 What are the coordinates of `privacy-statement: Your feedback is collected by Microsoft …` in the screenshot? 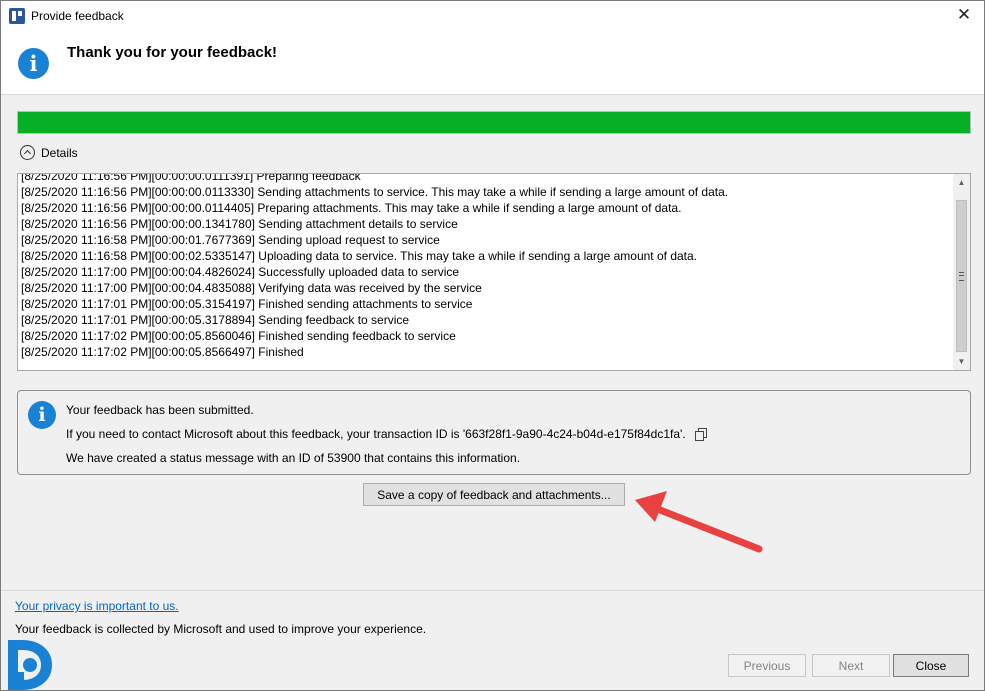 It's located at (221, 629).